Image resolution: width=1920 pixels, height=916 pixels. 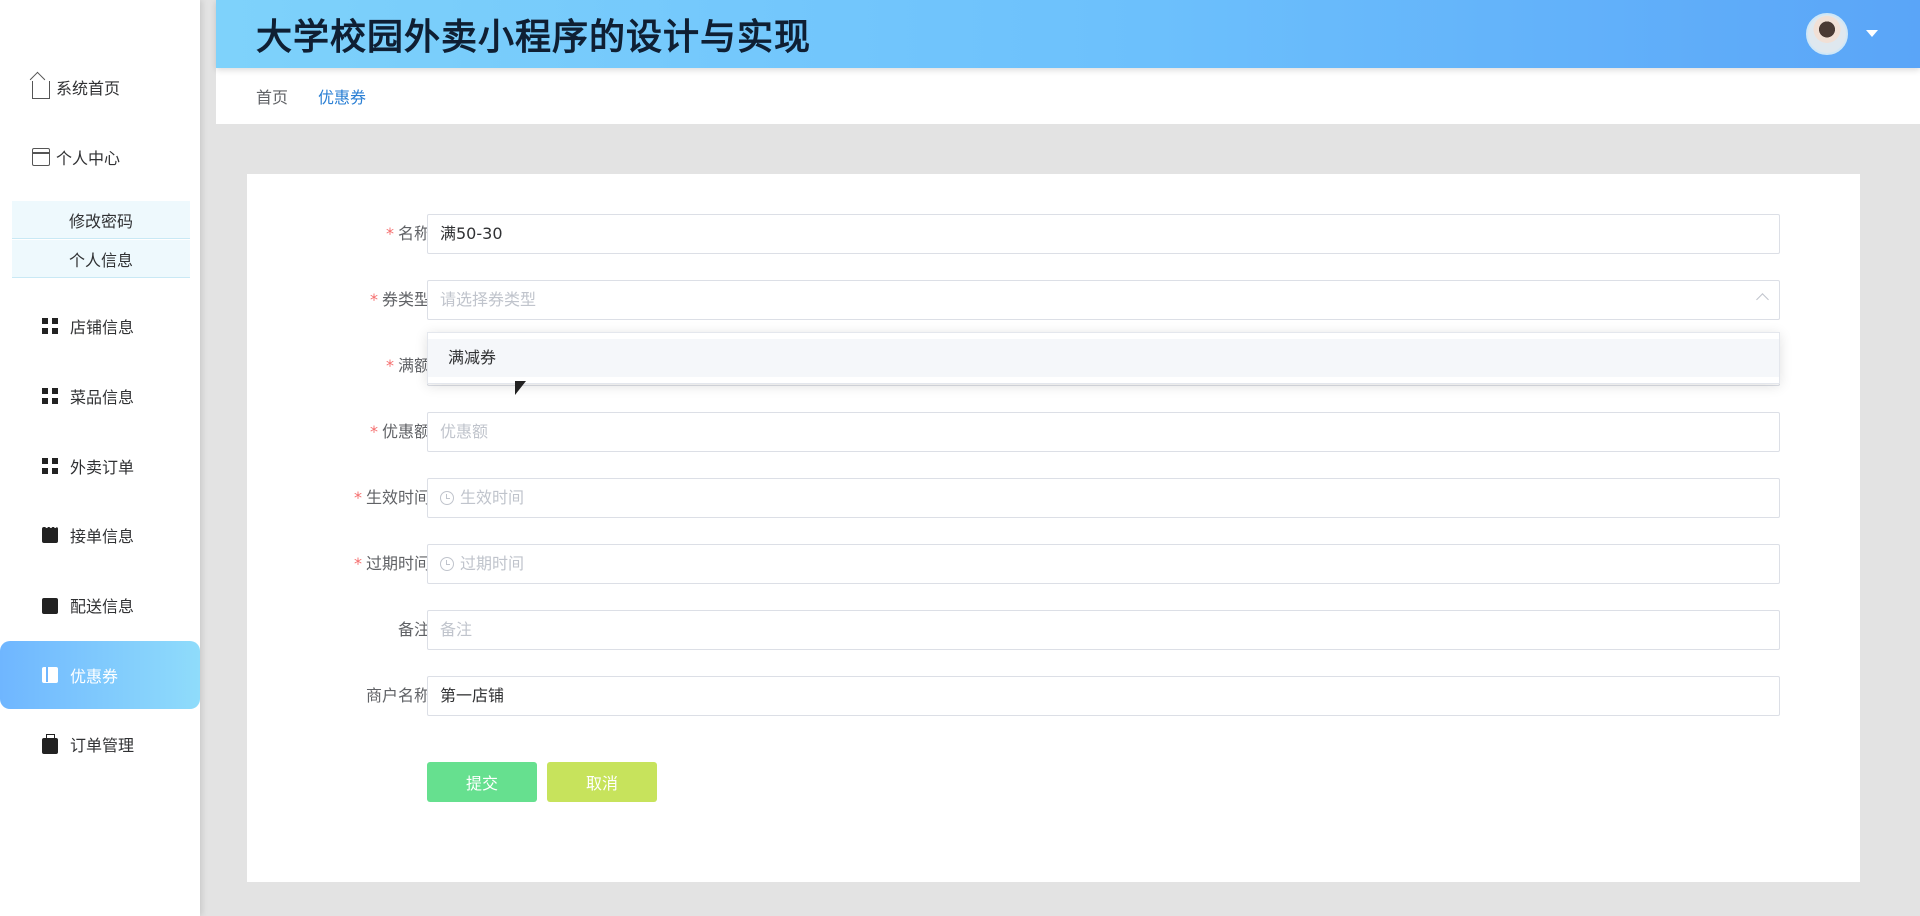 I want to click on sidebar-item-dish-info: 菜品信息, so click(x=100, y=396).